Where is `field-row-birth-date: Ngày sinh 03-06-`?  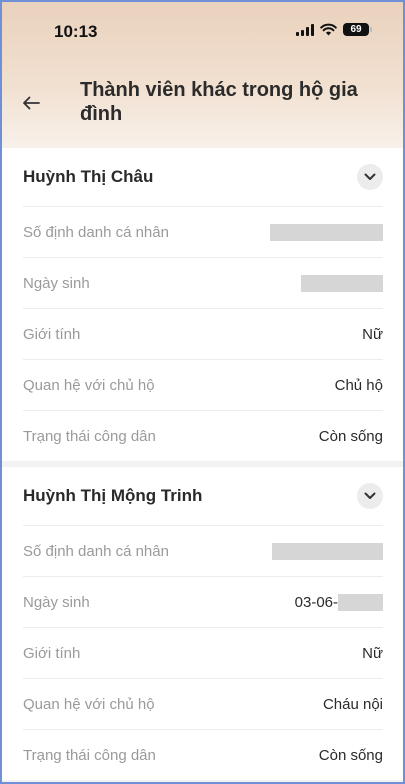 field-row-birth-date: Ngày sinh 03-06- is located at coordinates (203, 601).